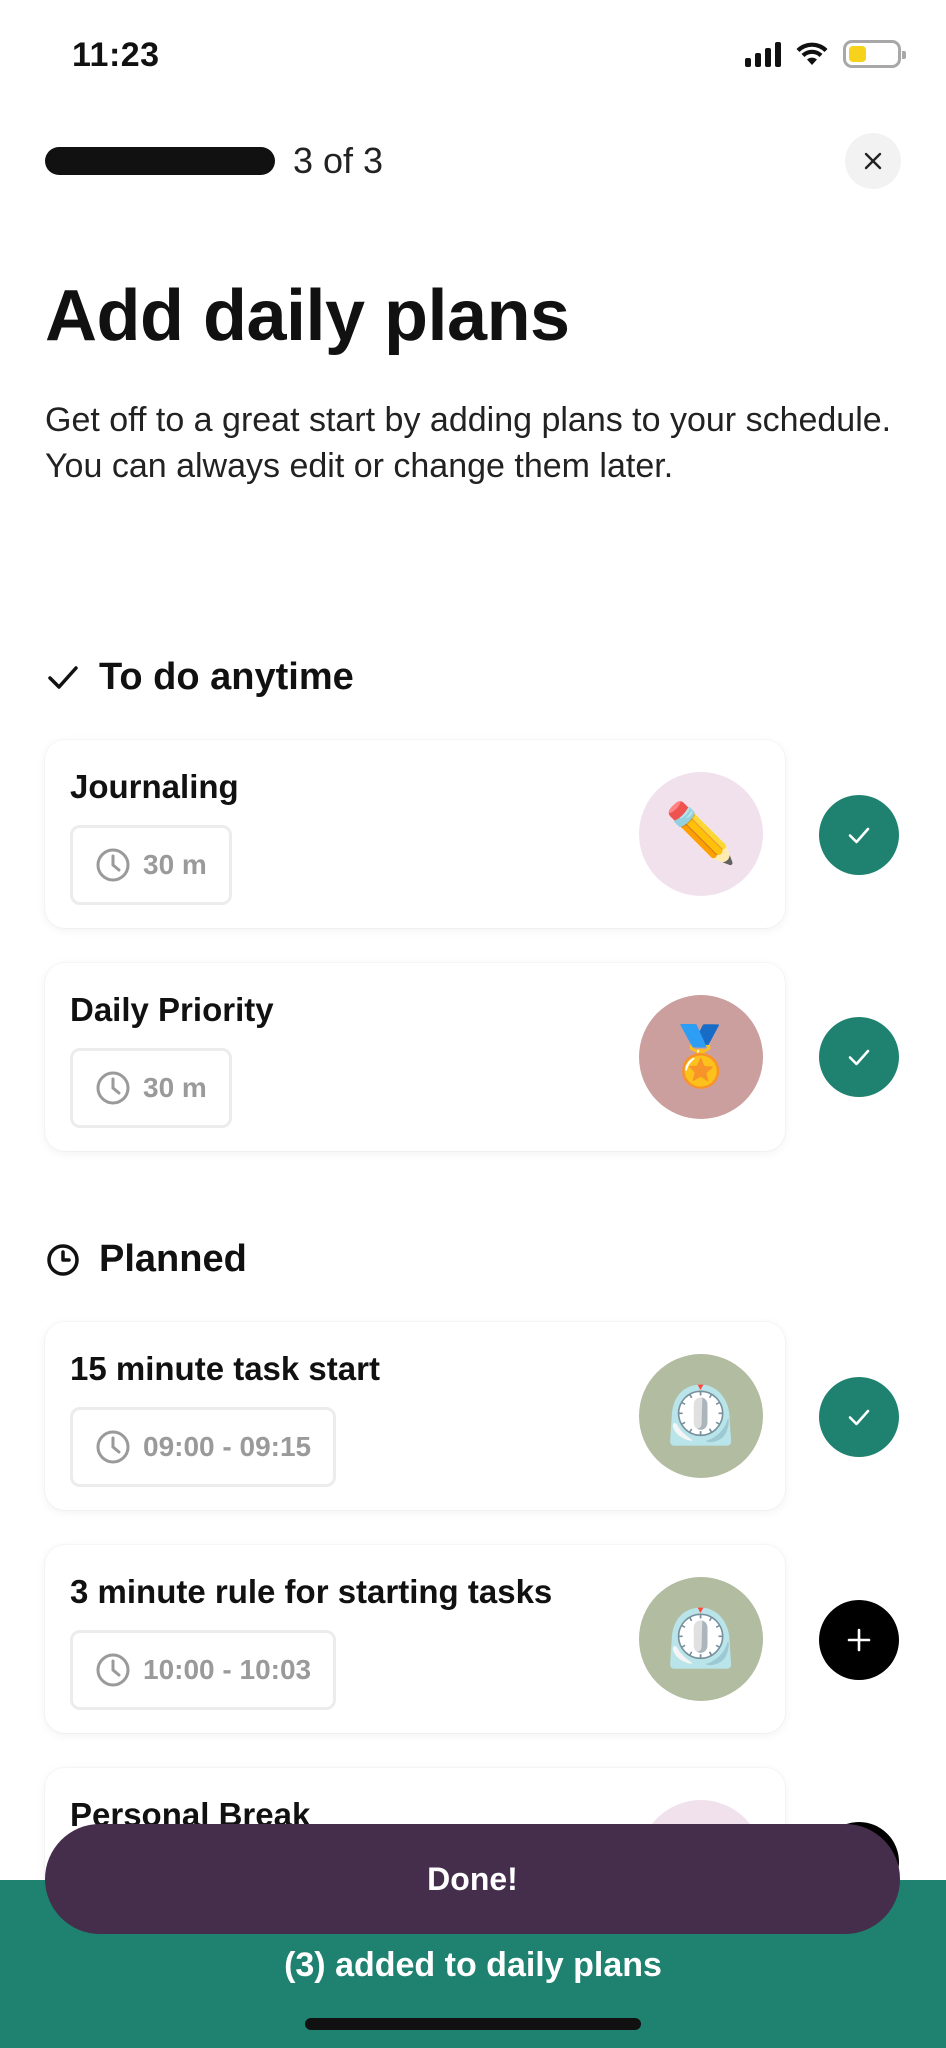  What do you see at coordinates (225, 1368) in the screenshot?
I see `plan-title: 15 minute task start` at bounding box center [225, 1368].